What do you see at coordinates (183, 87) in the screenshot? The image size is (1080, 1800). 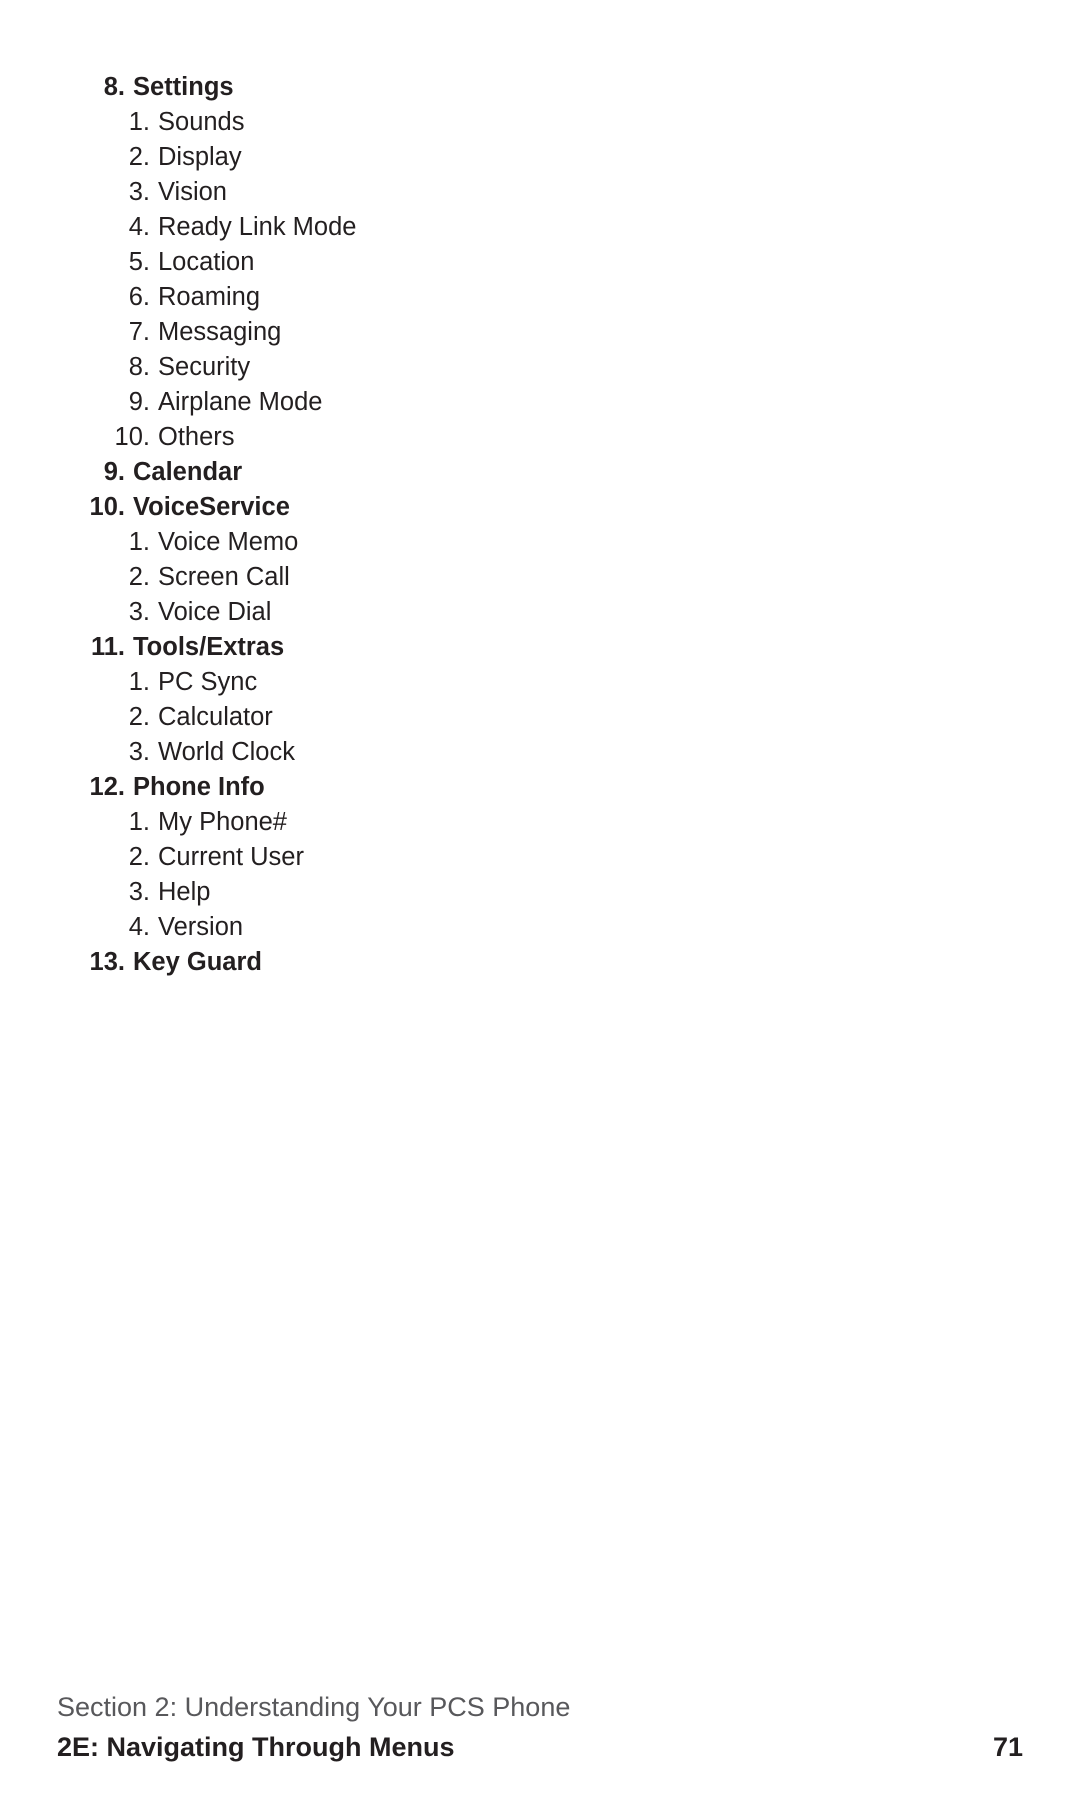 I see `menu-item-label: Settings` at bounding box center [183, 87].